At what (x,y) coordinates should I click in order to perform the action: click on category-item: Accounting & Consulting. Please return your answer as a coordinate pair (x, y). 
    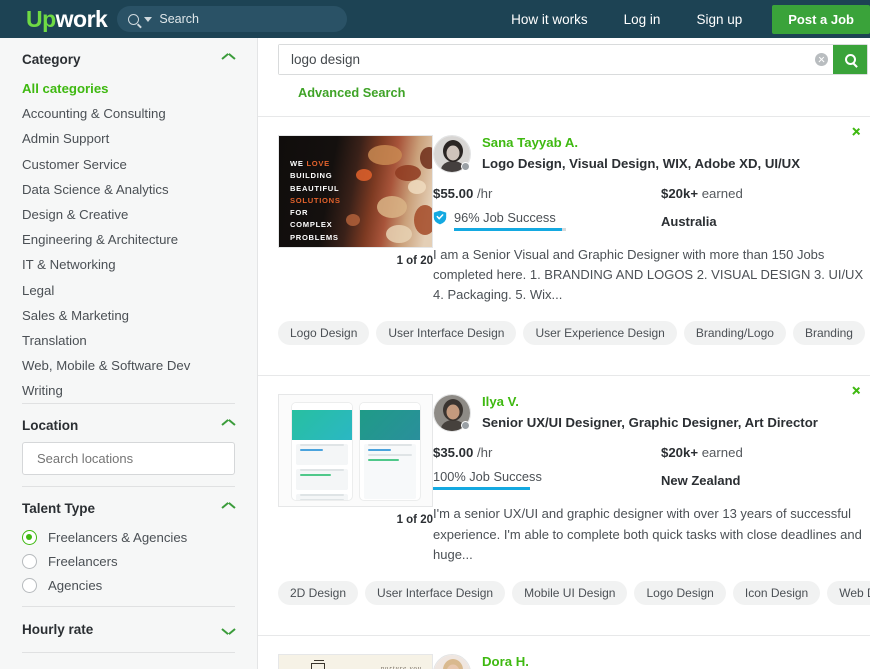
    Looking at the image, I should click on (128, 113).